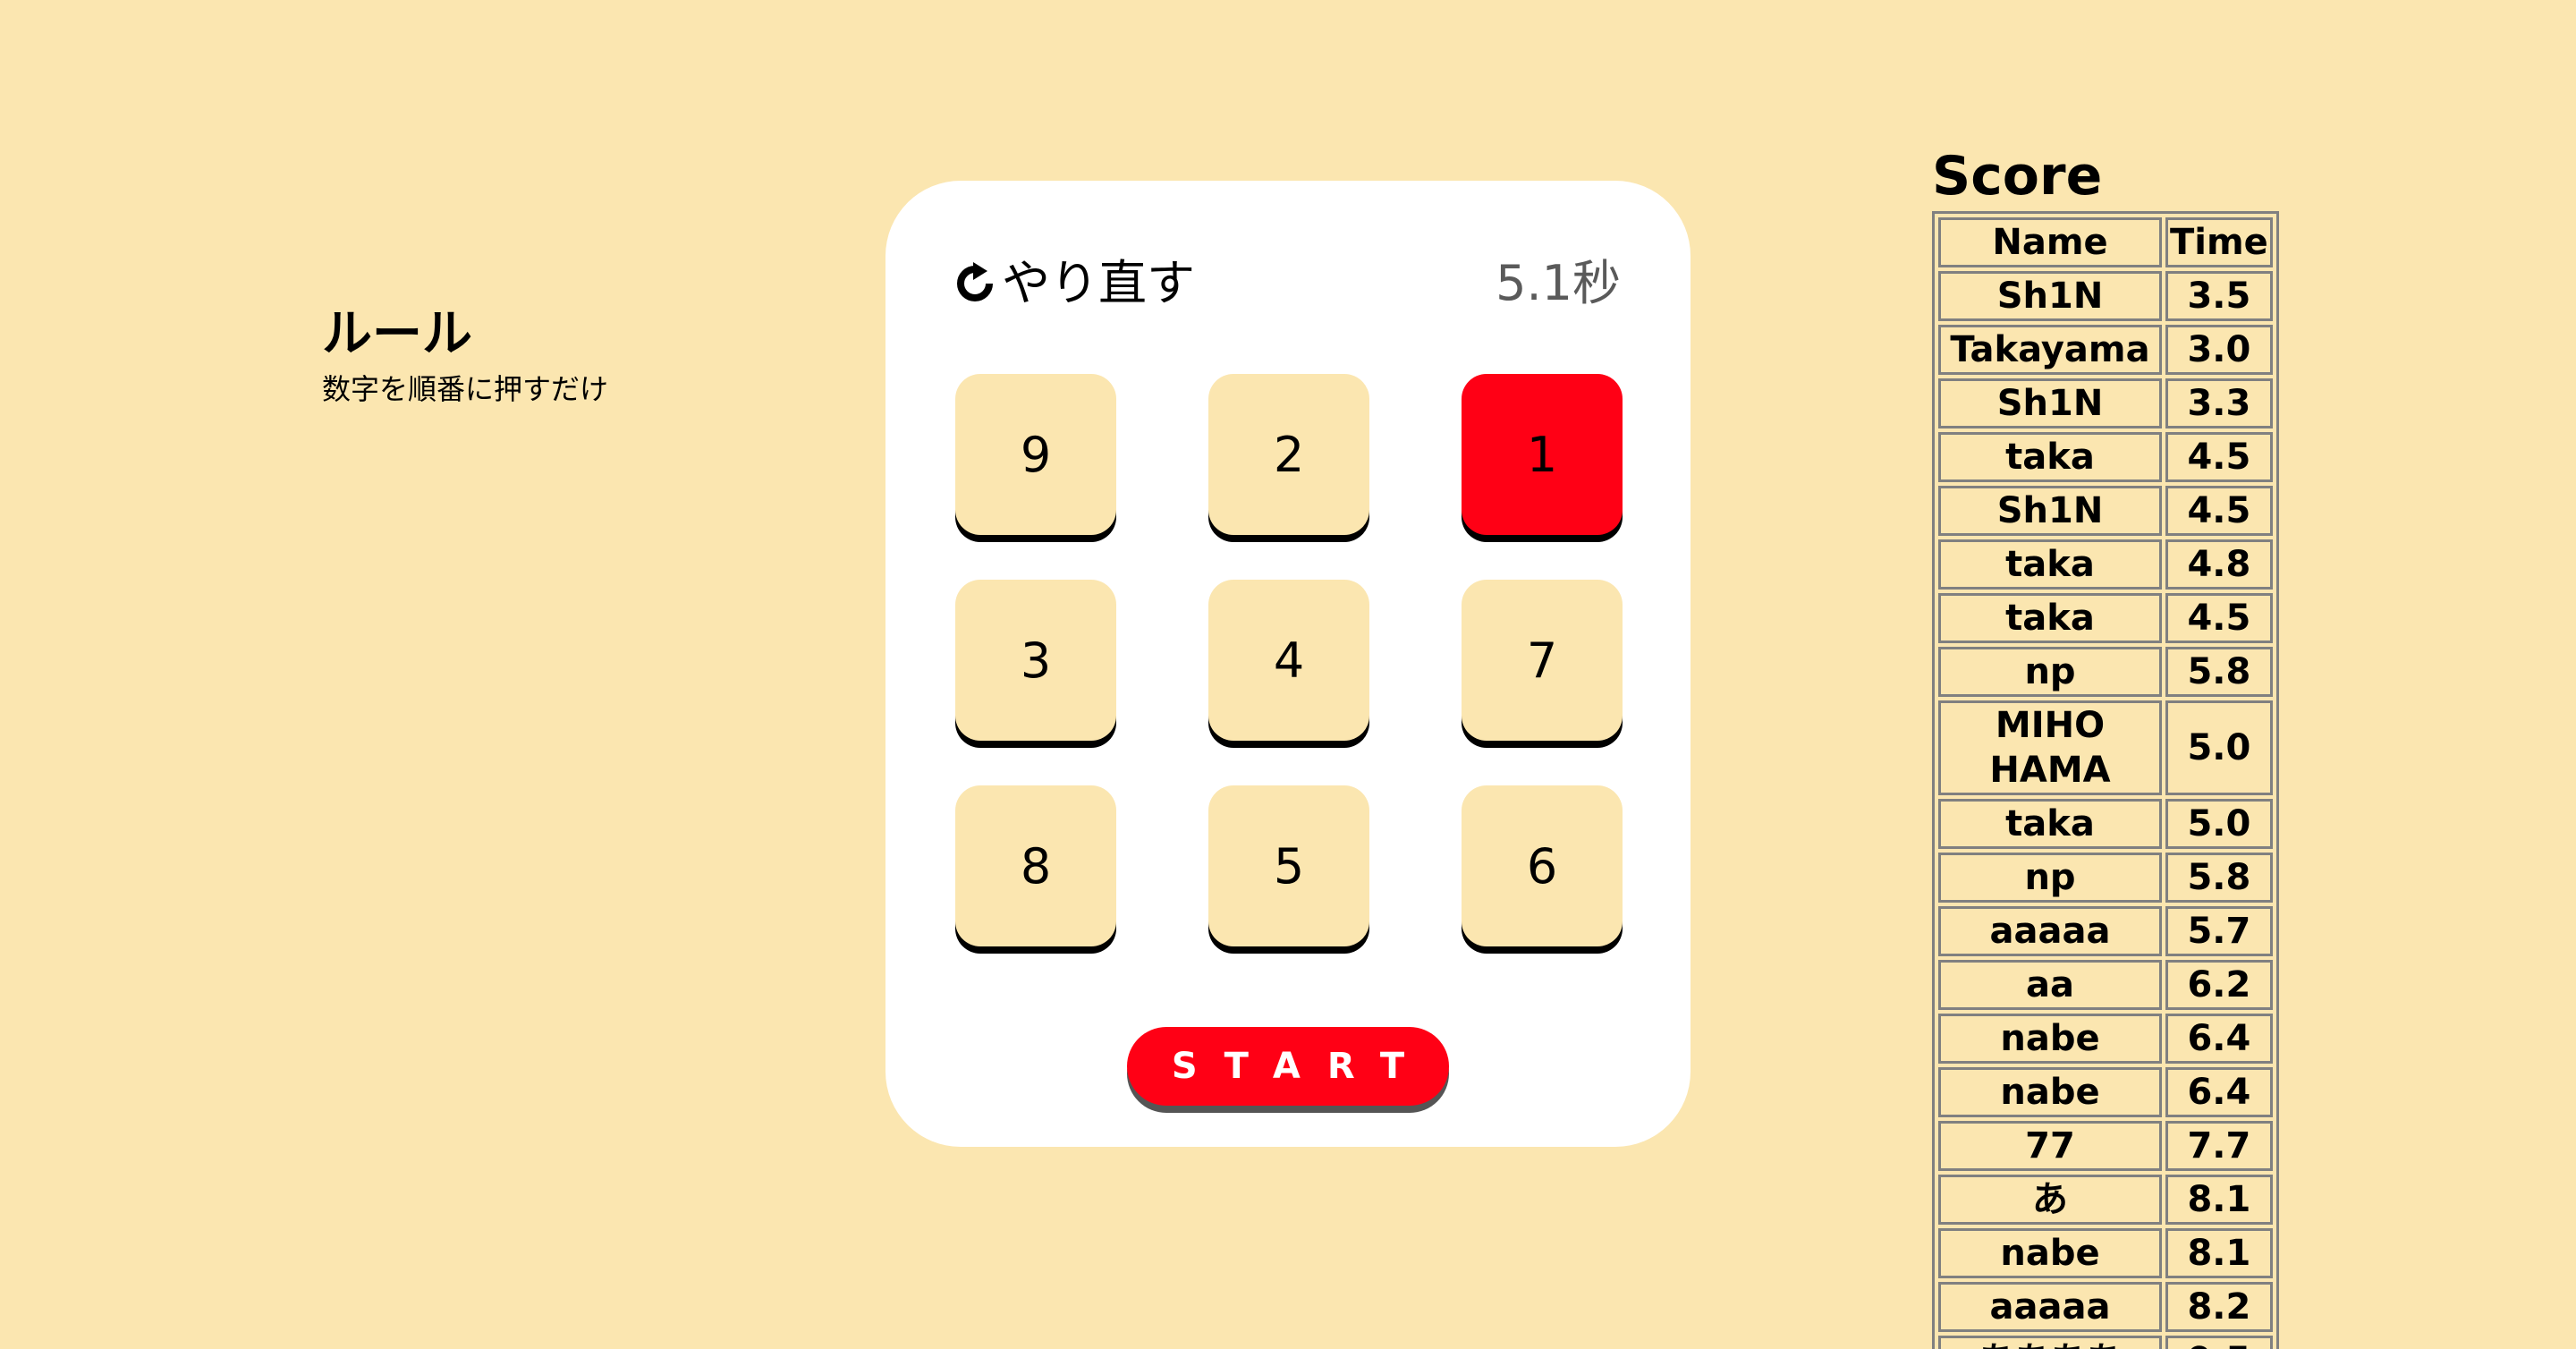  Describe the element at coordinates (2050, 242) in the screenshot. I see `name-column-header: Name` at that location.